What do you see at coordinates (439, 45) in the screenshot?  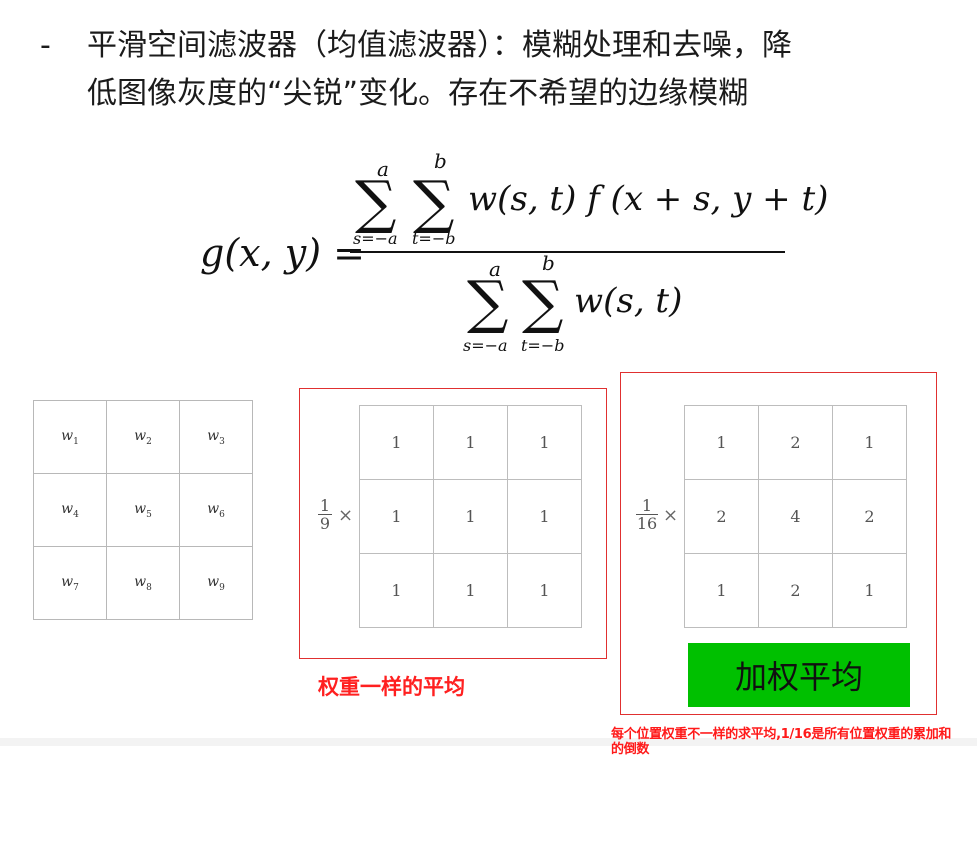 I see `bullet-line-1: 平滑空间滤波器（均值滤波器）：模糊处理和去噪，降` at bounding box center [439, 45].